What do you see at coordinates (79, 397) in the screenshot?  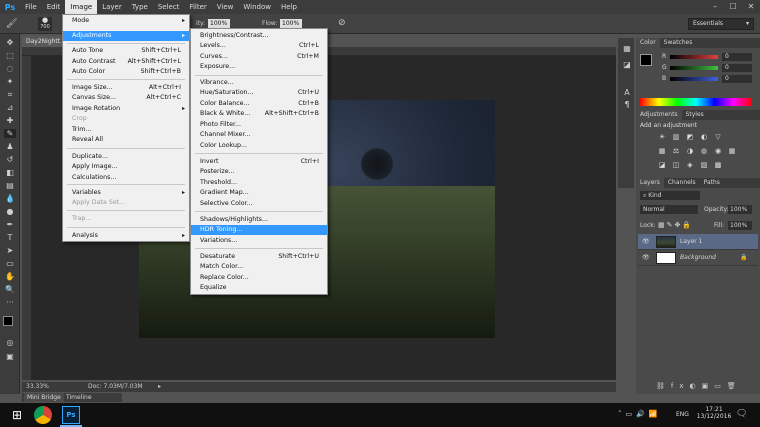 I see `tab-timeline: Timeline` at bounding box center [79, 397].